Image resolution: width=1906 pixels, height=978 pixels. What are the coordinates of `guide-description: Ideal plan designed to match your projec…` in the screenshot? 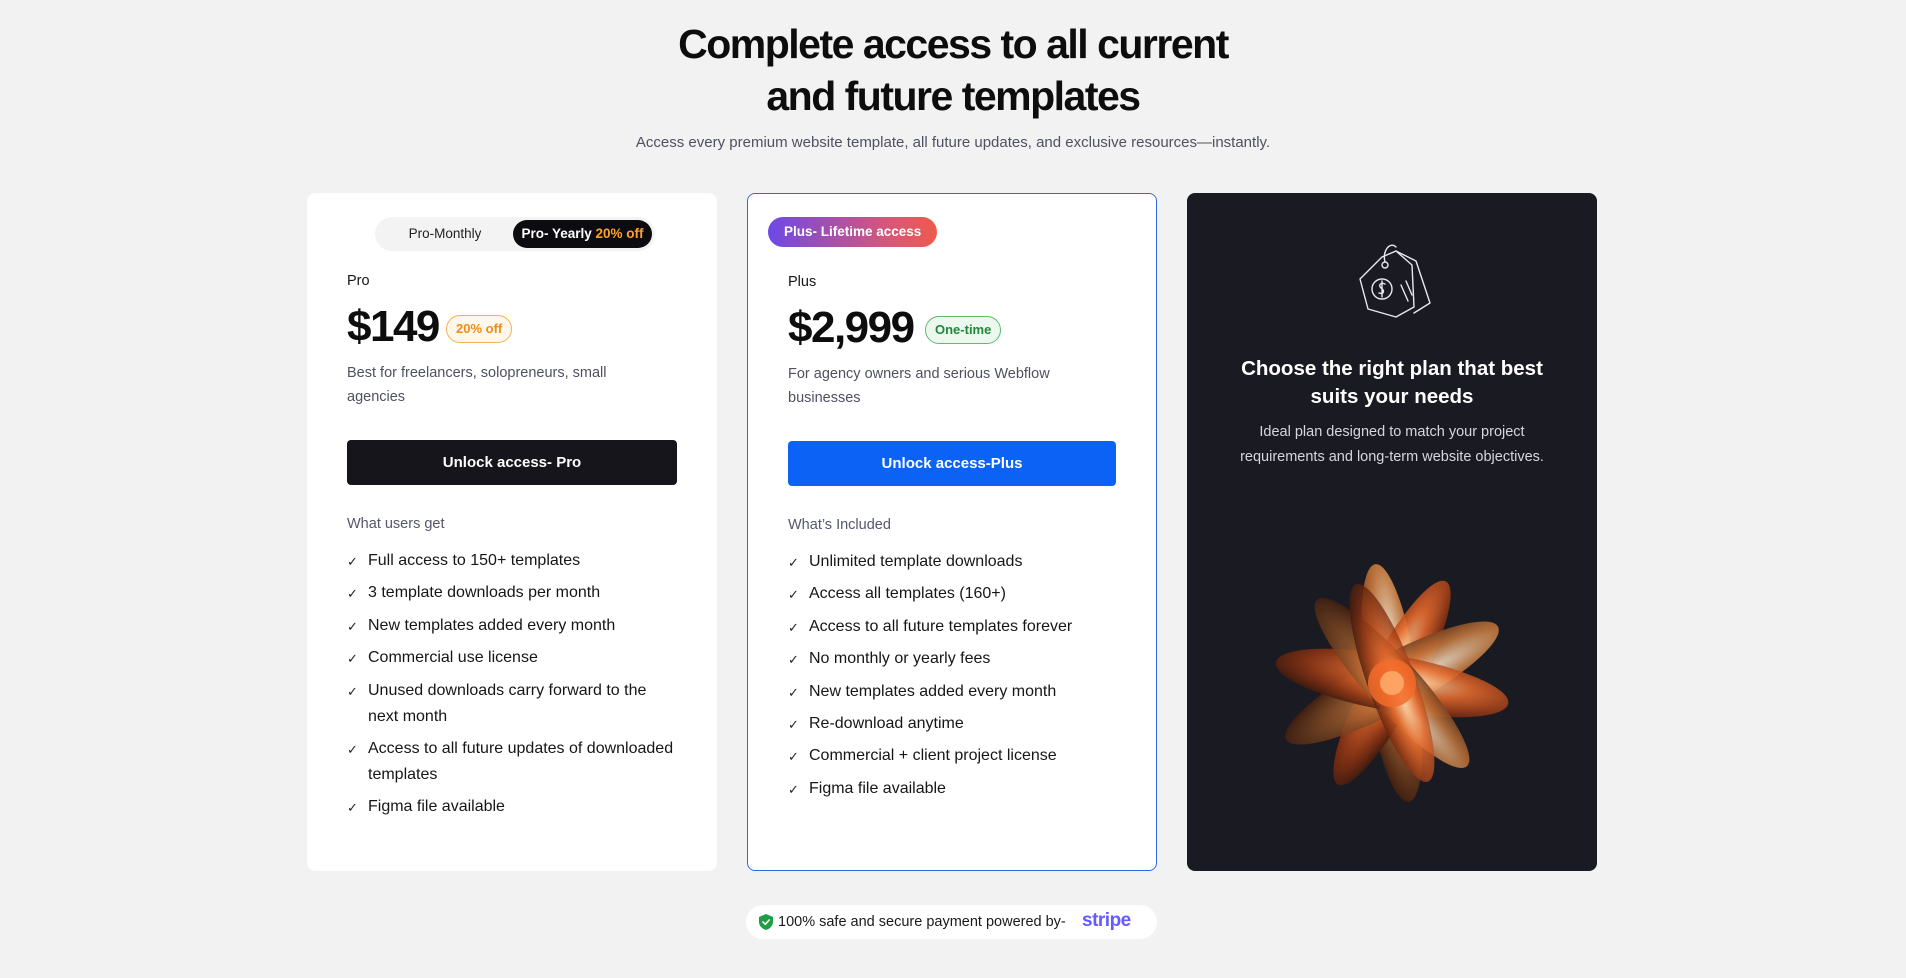 It's located at (1392, 444).